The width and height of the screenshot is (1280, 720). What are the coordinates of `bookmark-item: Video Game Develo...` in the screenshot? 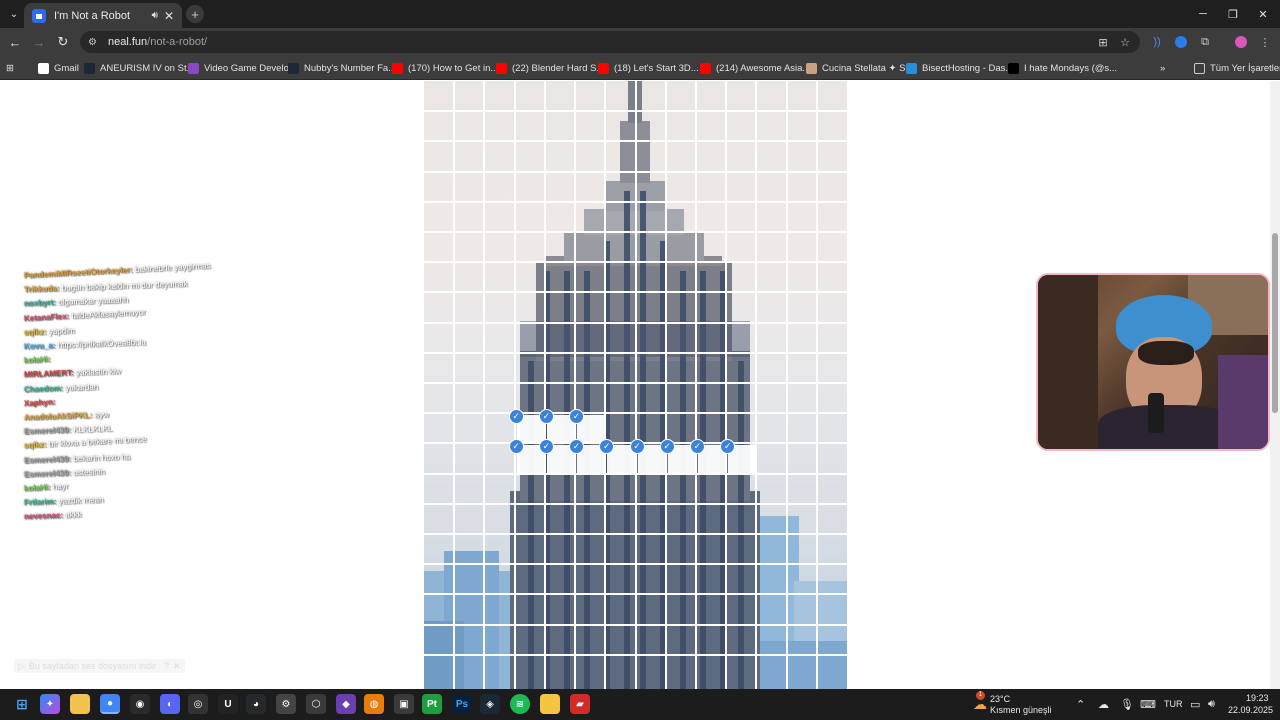 It's located at (242, 68).